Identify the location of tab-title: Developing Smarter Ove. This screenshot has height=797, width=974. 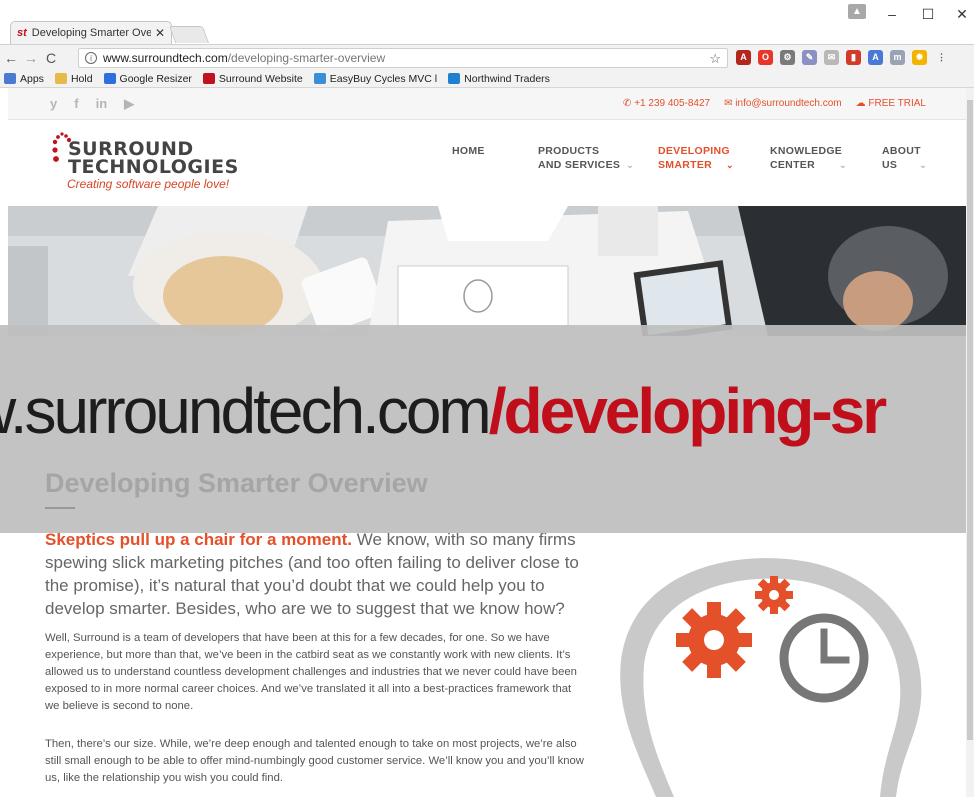
(91, 33).